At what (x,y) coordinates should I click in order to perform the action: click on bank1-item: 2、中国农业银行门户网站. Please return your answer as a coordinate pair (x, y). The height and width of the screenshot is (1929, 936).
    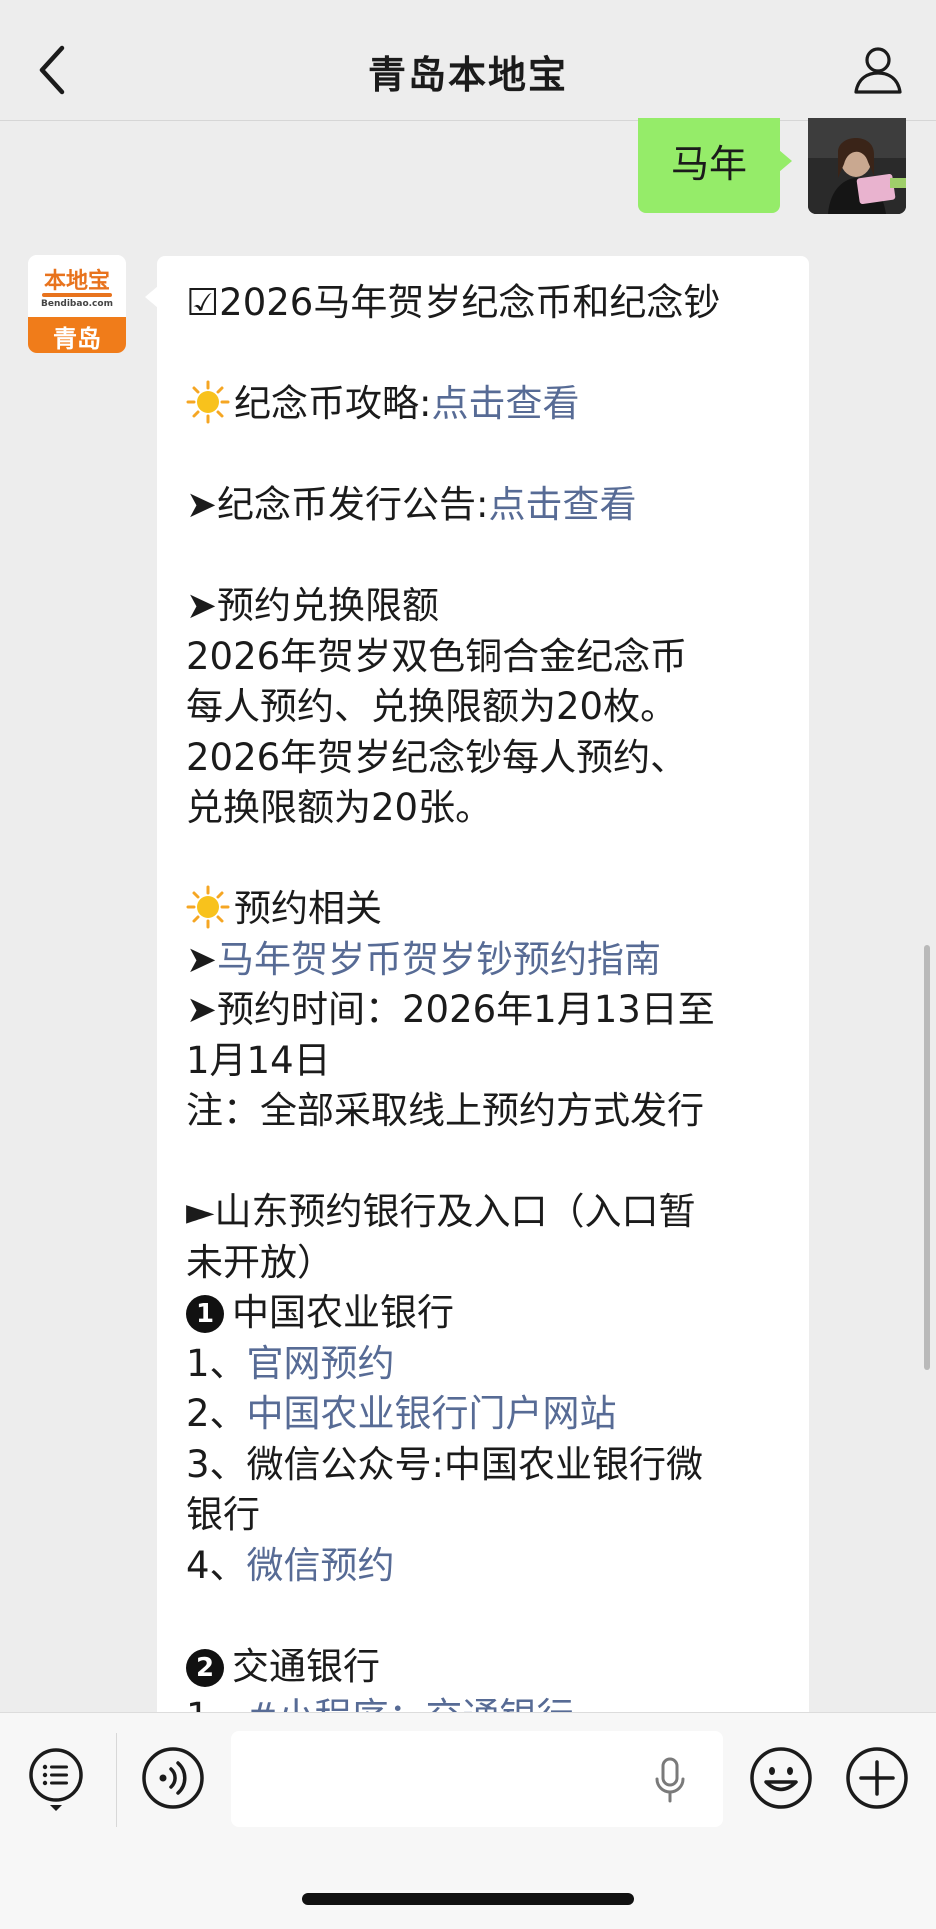
    Looking at the image, I should click on (491, 1414).